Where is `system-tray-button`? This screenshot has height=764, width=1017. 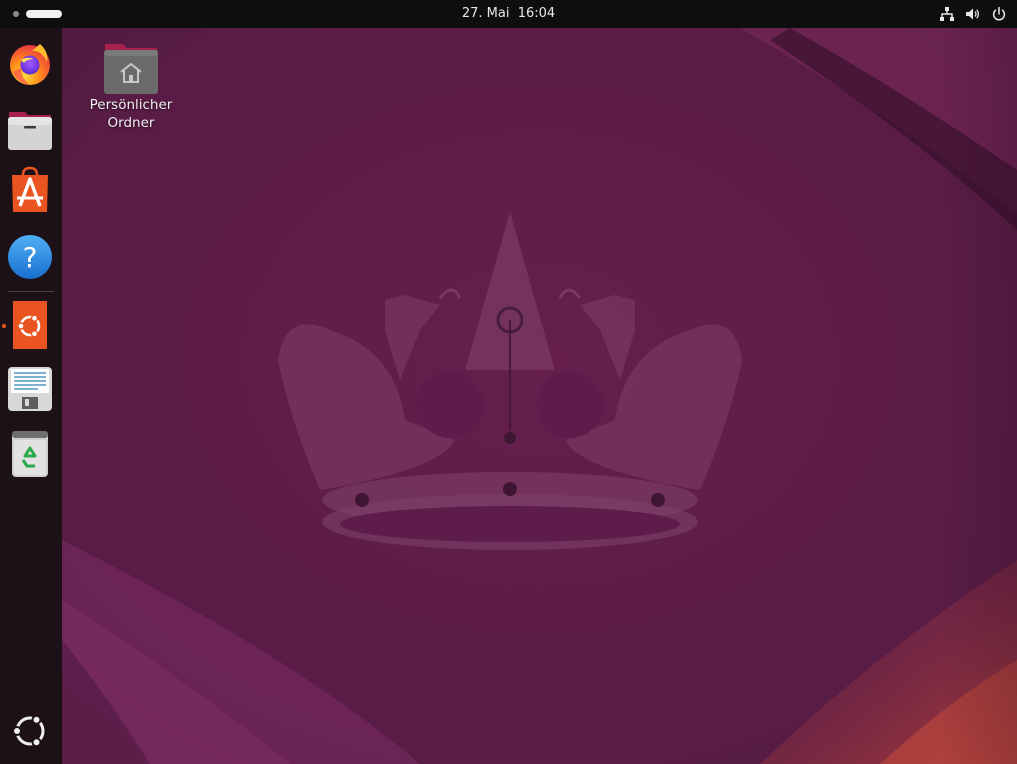 system-tray-button is located at coordinates (973, 14).